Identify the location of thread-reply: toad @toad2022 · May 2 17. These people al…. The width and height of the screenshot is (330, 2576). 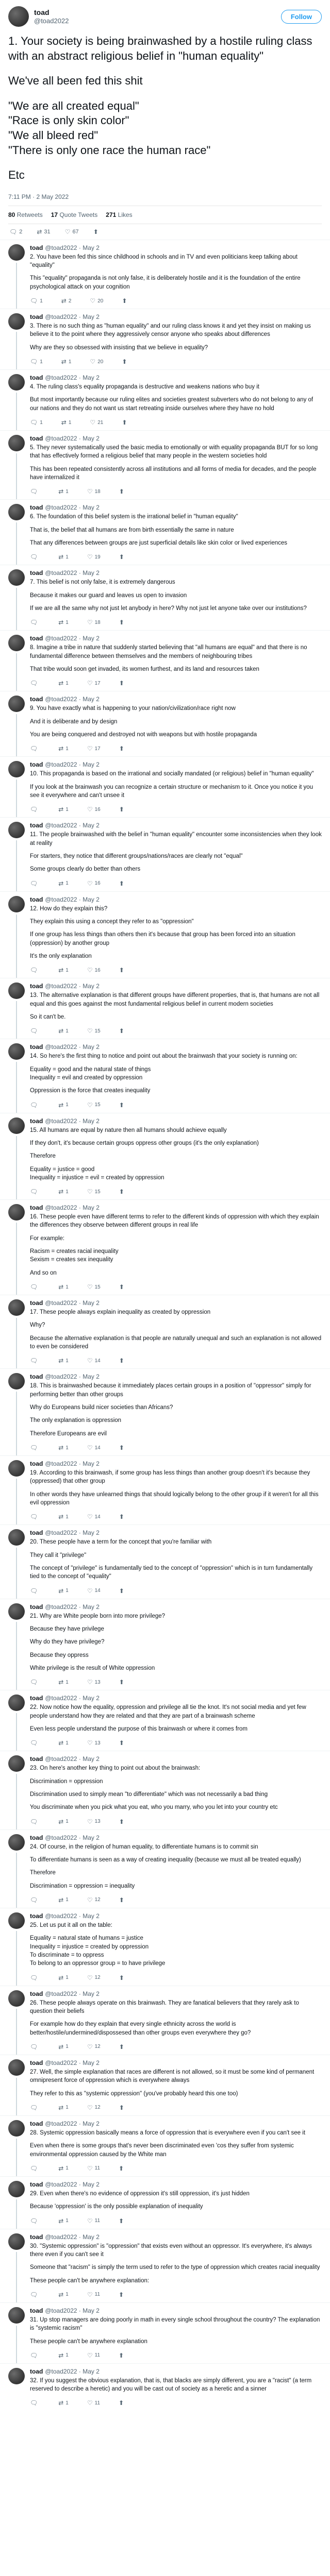
(165, 1332).